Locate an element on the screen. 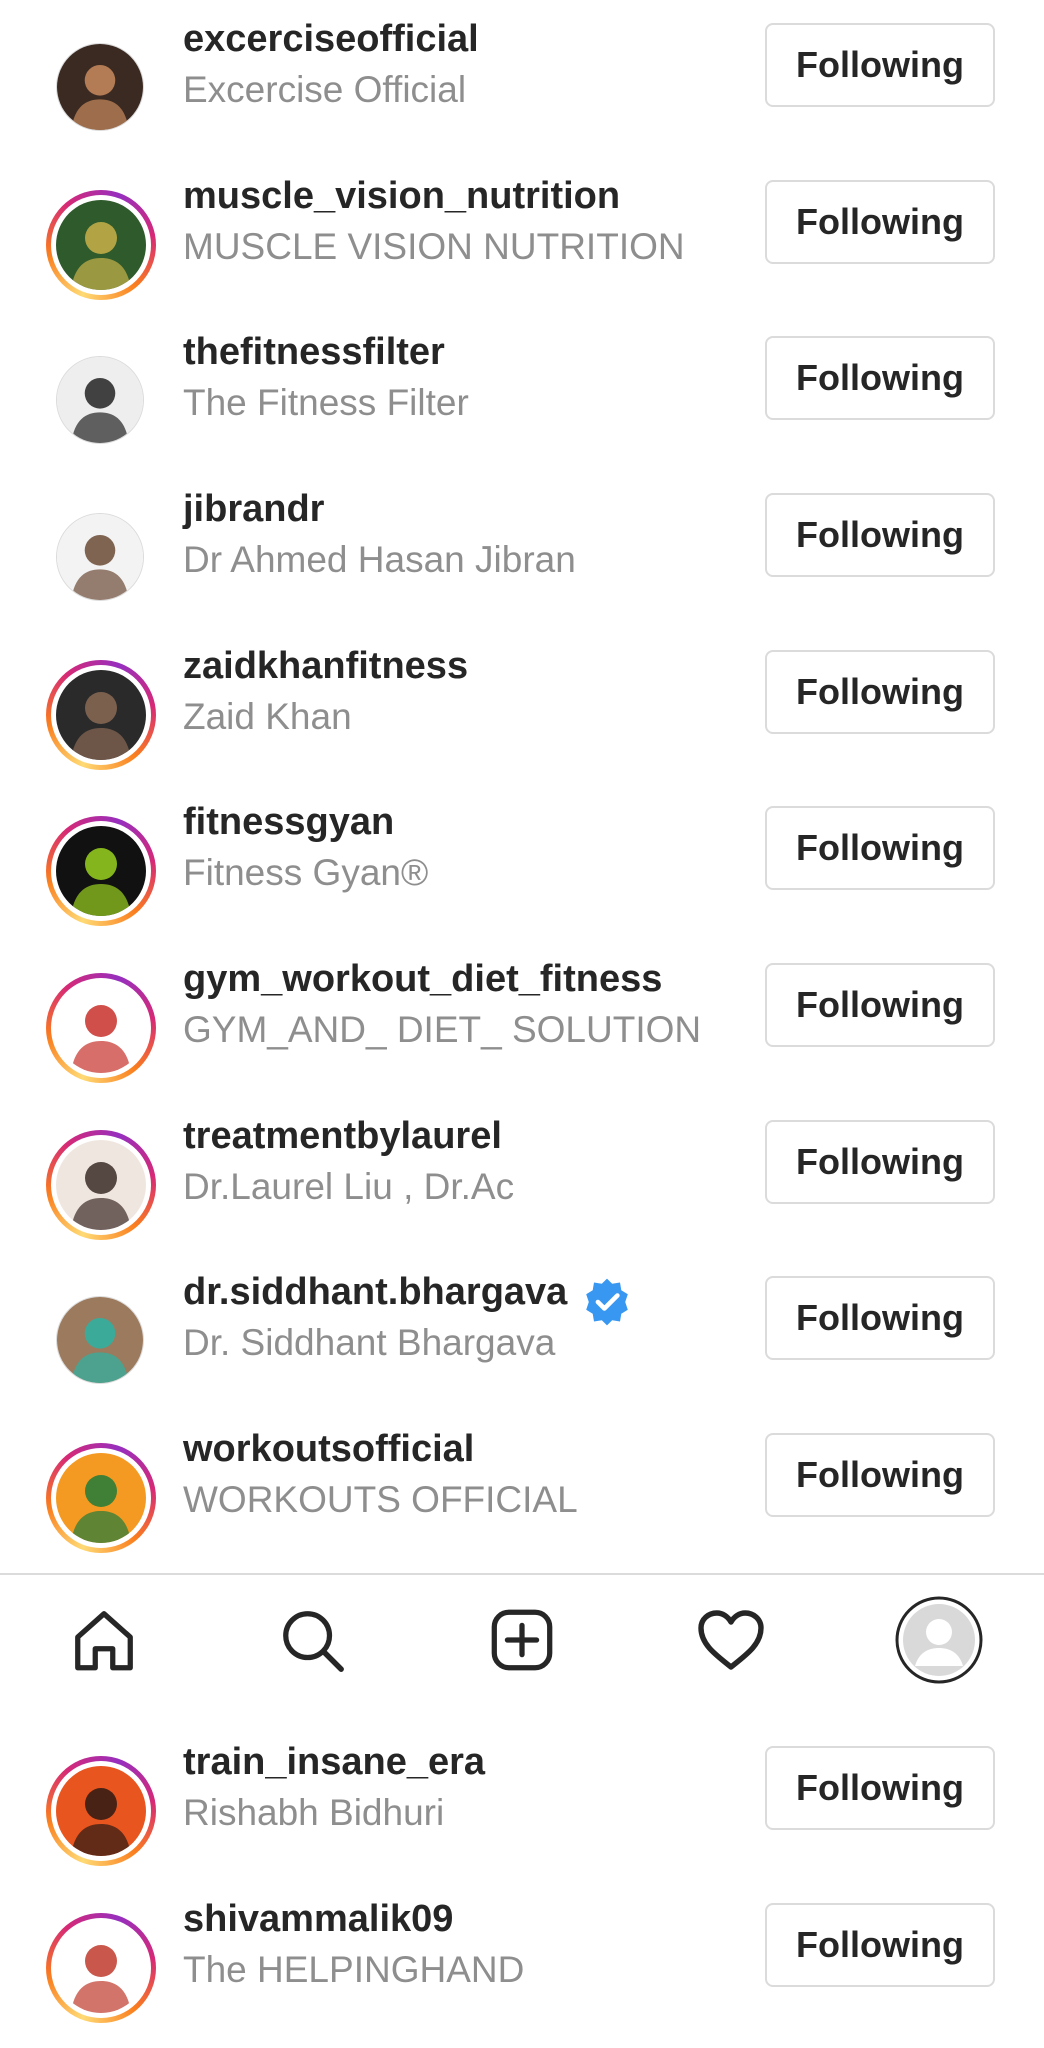  profile-avatar-icon is located at coordinates (939, 1640).